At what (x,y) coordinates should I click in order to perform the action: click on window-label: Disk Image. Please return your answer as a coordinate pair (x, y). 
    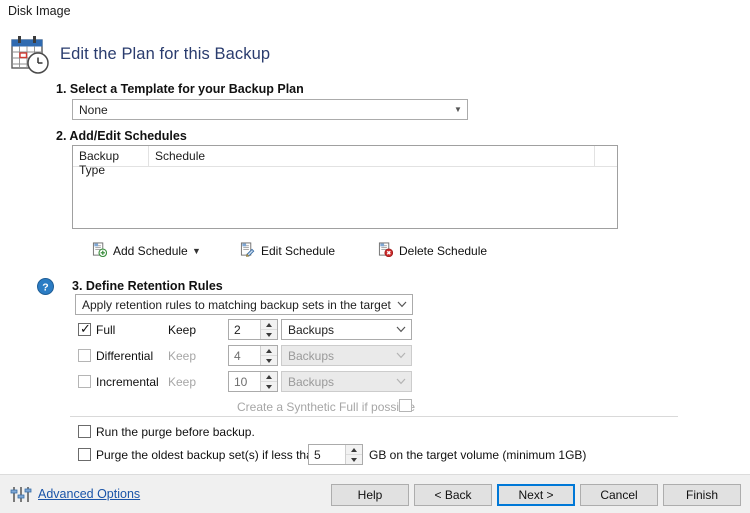
    Looking at the image, I should click on (39, 11).